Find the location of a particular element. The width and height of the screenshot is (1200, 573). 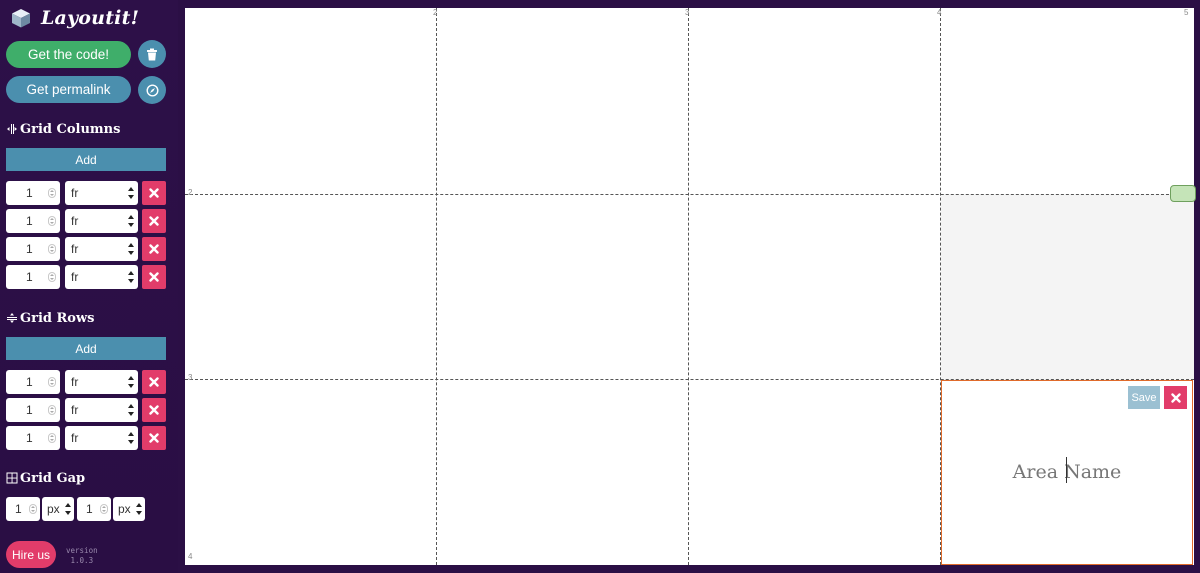

grid-rows-title: Grid Rows is located at coordinates (57, 318).